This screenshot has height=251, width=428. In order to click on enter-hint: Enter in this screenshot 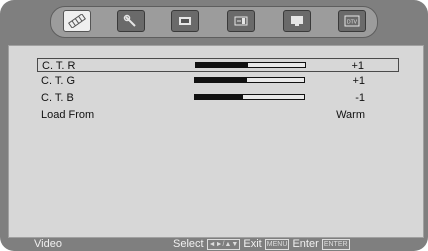, I will do `click(305, 244)`.